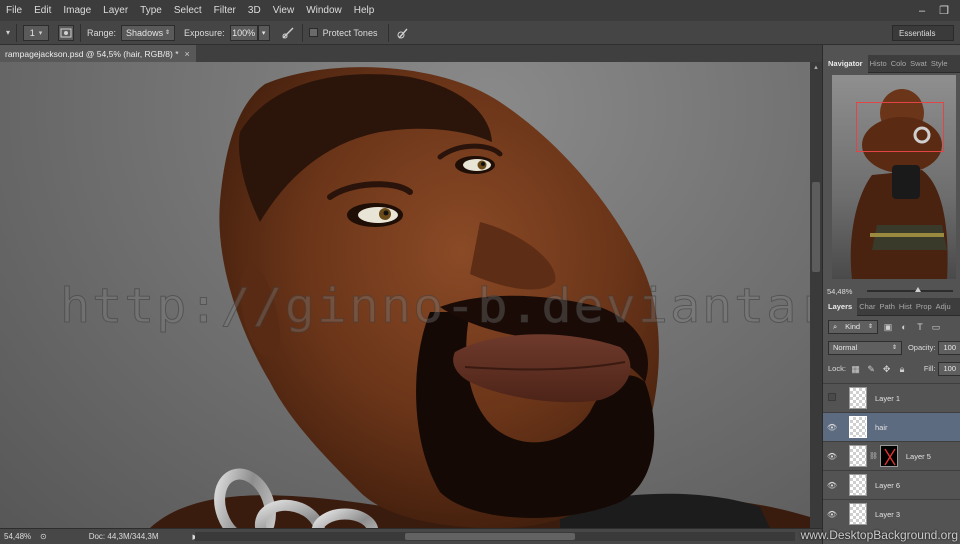 Image resolution: width=960 pixels, height=544 pixels. I want to click on horizontal-scrollbar, so click(495, 536).